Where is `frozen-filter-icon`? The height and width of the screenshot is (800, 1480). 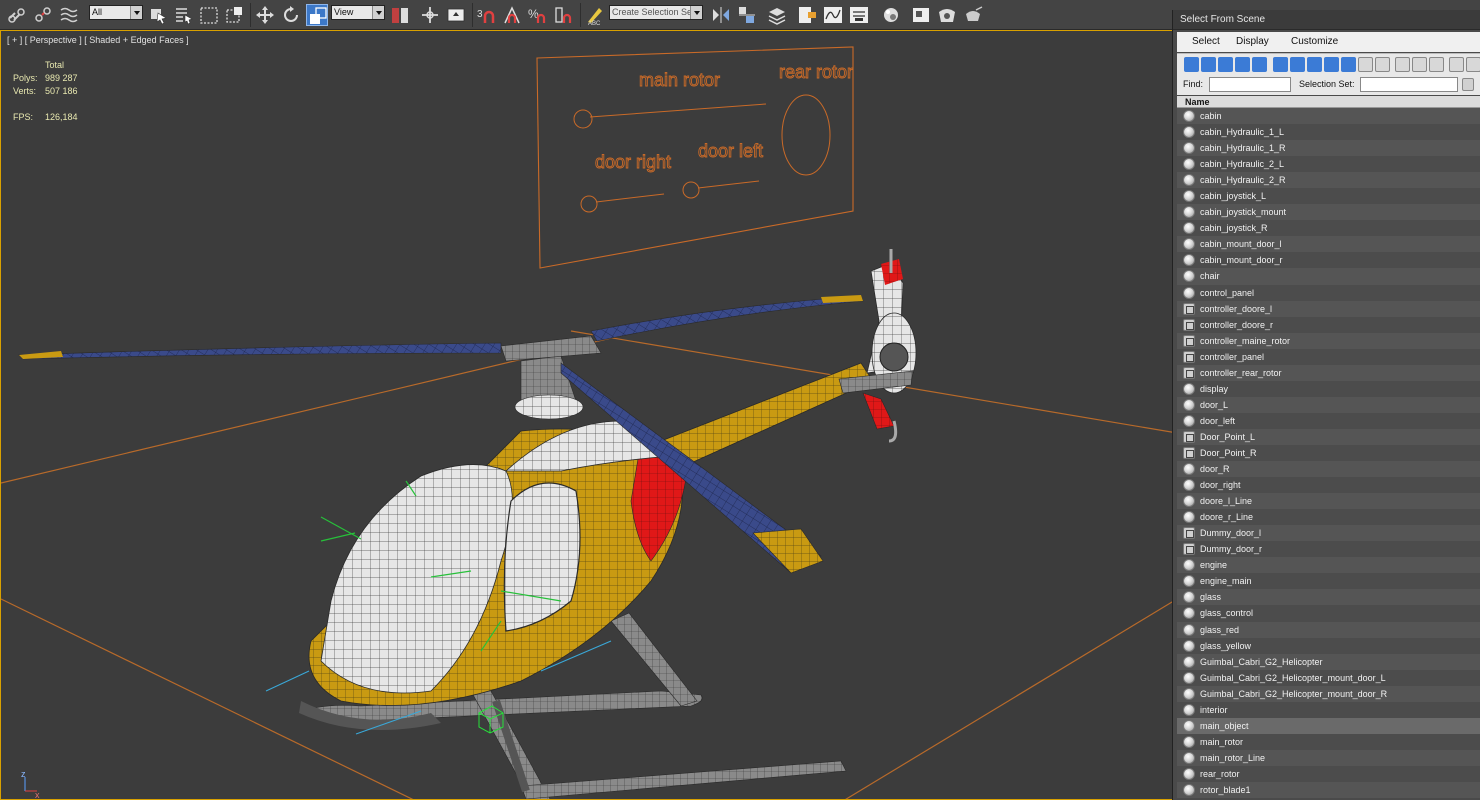
frozen-filter-icon is located at coordinates (1365, 64).